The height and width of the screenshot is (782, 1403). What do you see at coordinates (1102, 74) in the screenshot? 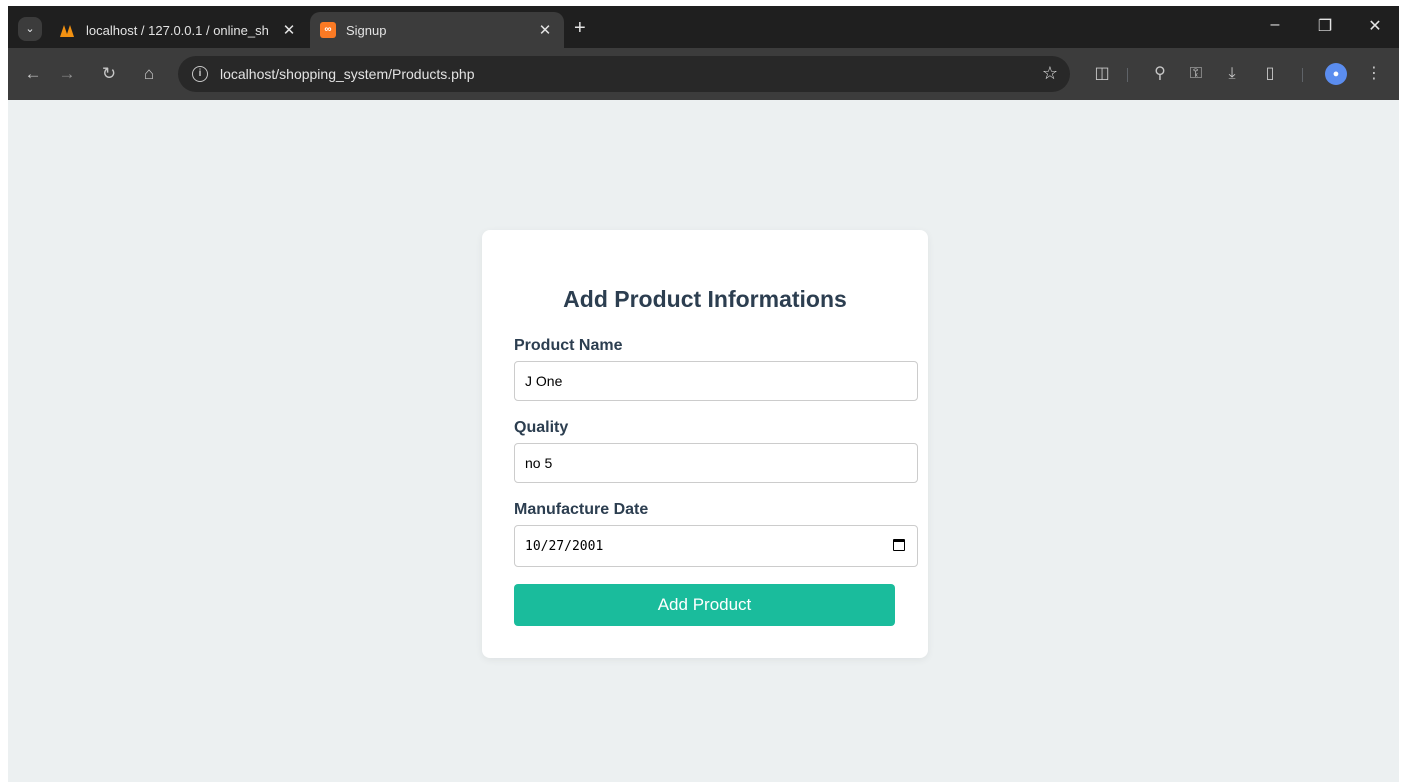
I see `puzzle-icon: ◫` at bounding box center [1102, 74].